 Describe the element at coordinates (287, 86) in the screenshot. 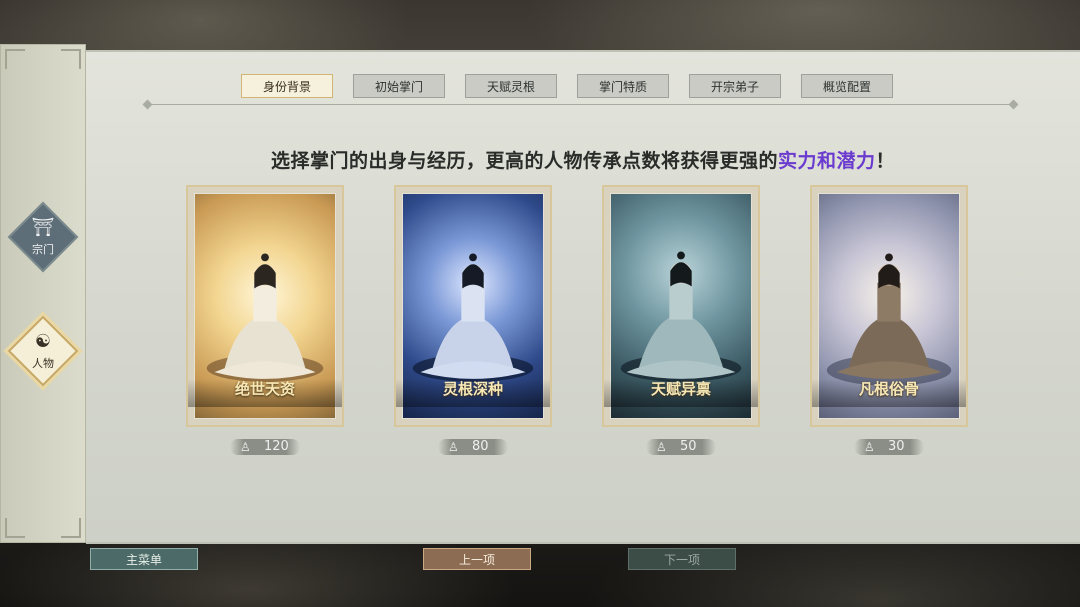

I see `tab-identity-background: 身份背景` at that location.